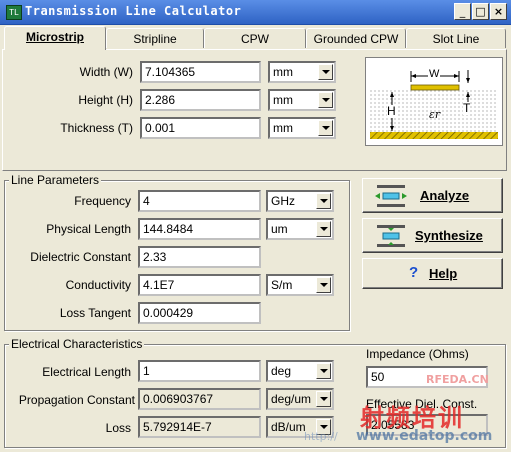 This screenshot has width=511, height=452. Describe the element at coordinates (302, 100) in the screenshot. I see `height-unit-select: mm` at that location.